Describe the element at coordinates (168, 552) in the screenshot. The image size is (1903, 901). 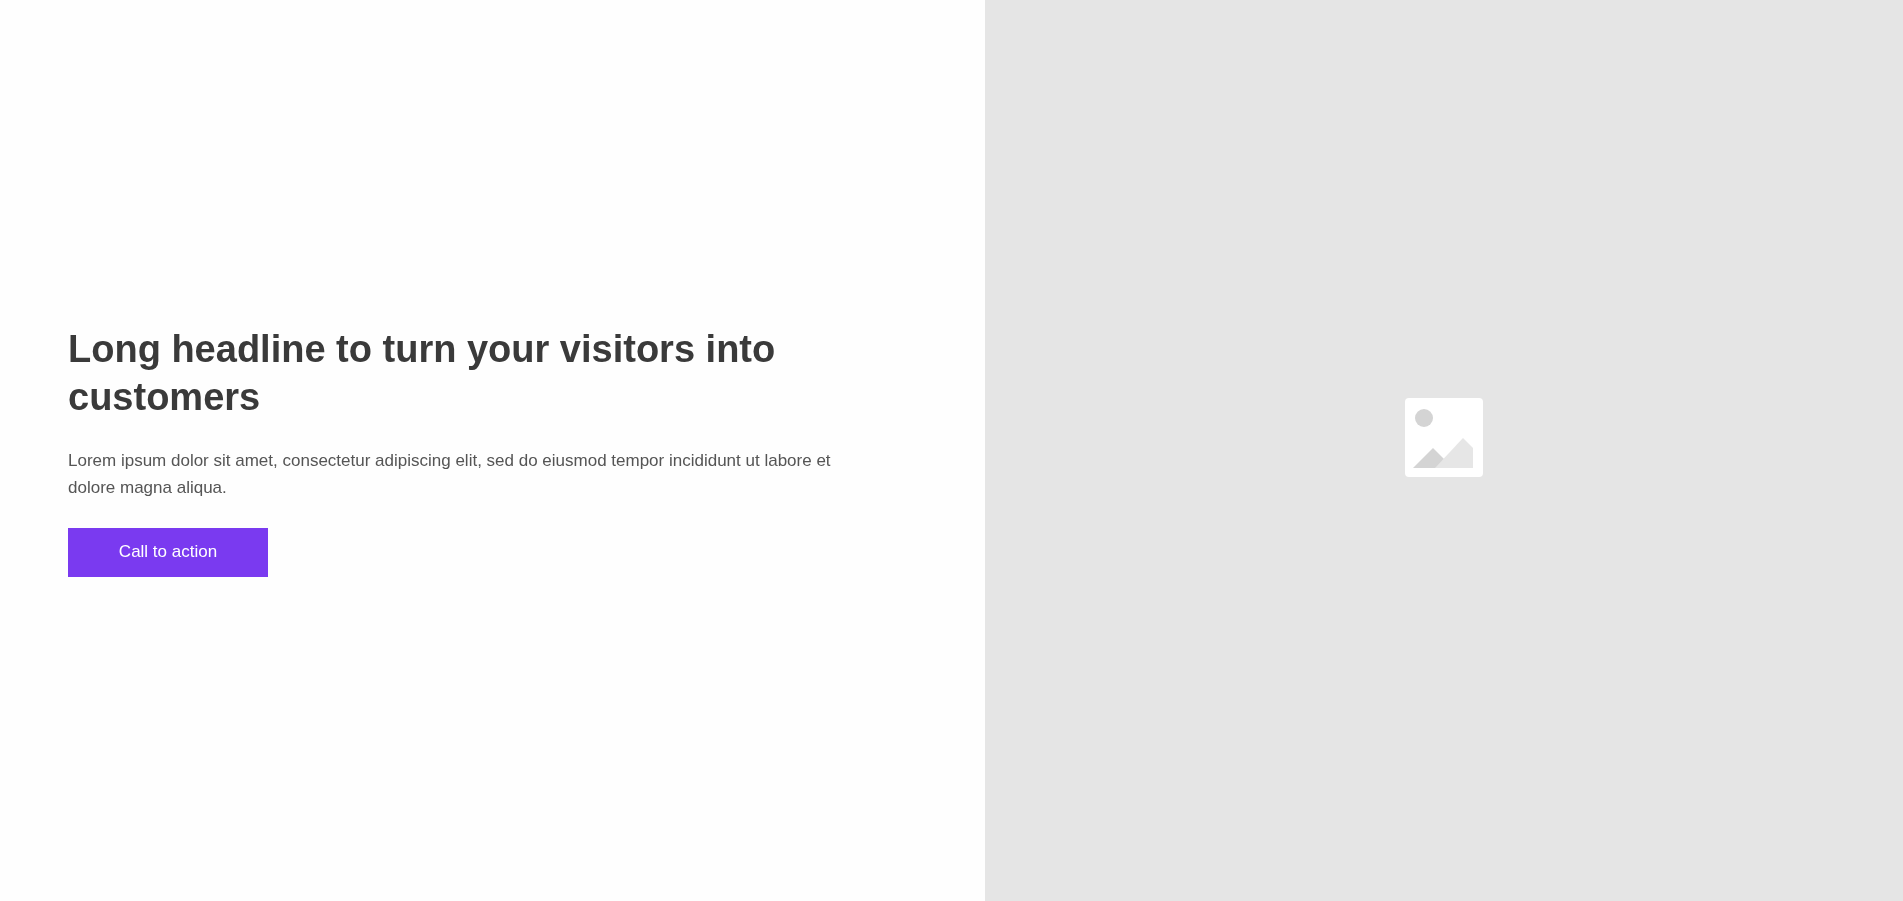
I see `call-to-action-button: Call to action` at that location.